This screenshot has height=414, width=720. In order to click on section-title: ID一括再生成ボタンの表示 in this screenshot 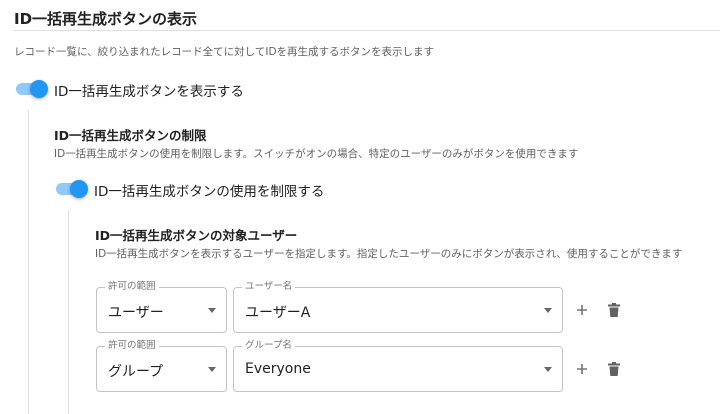, I will do `click(106, 19)`.